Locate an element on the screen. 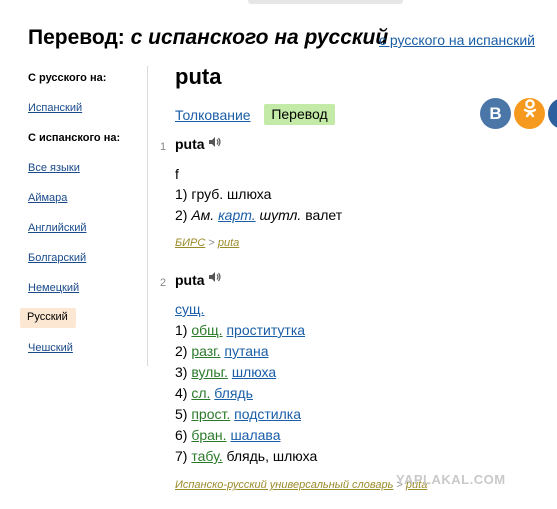 This screenshot has height=509, width=557. meaning-line: 5) прост. подстилка is located at coordinates (238, 414).